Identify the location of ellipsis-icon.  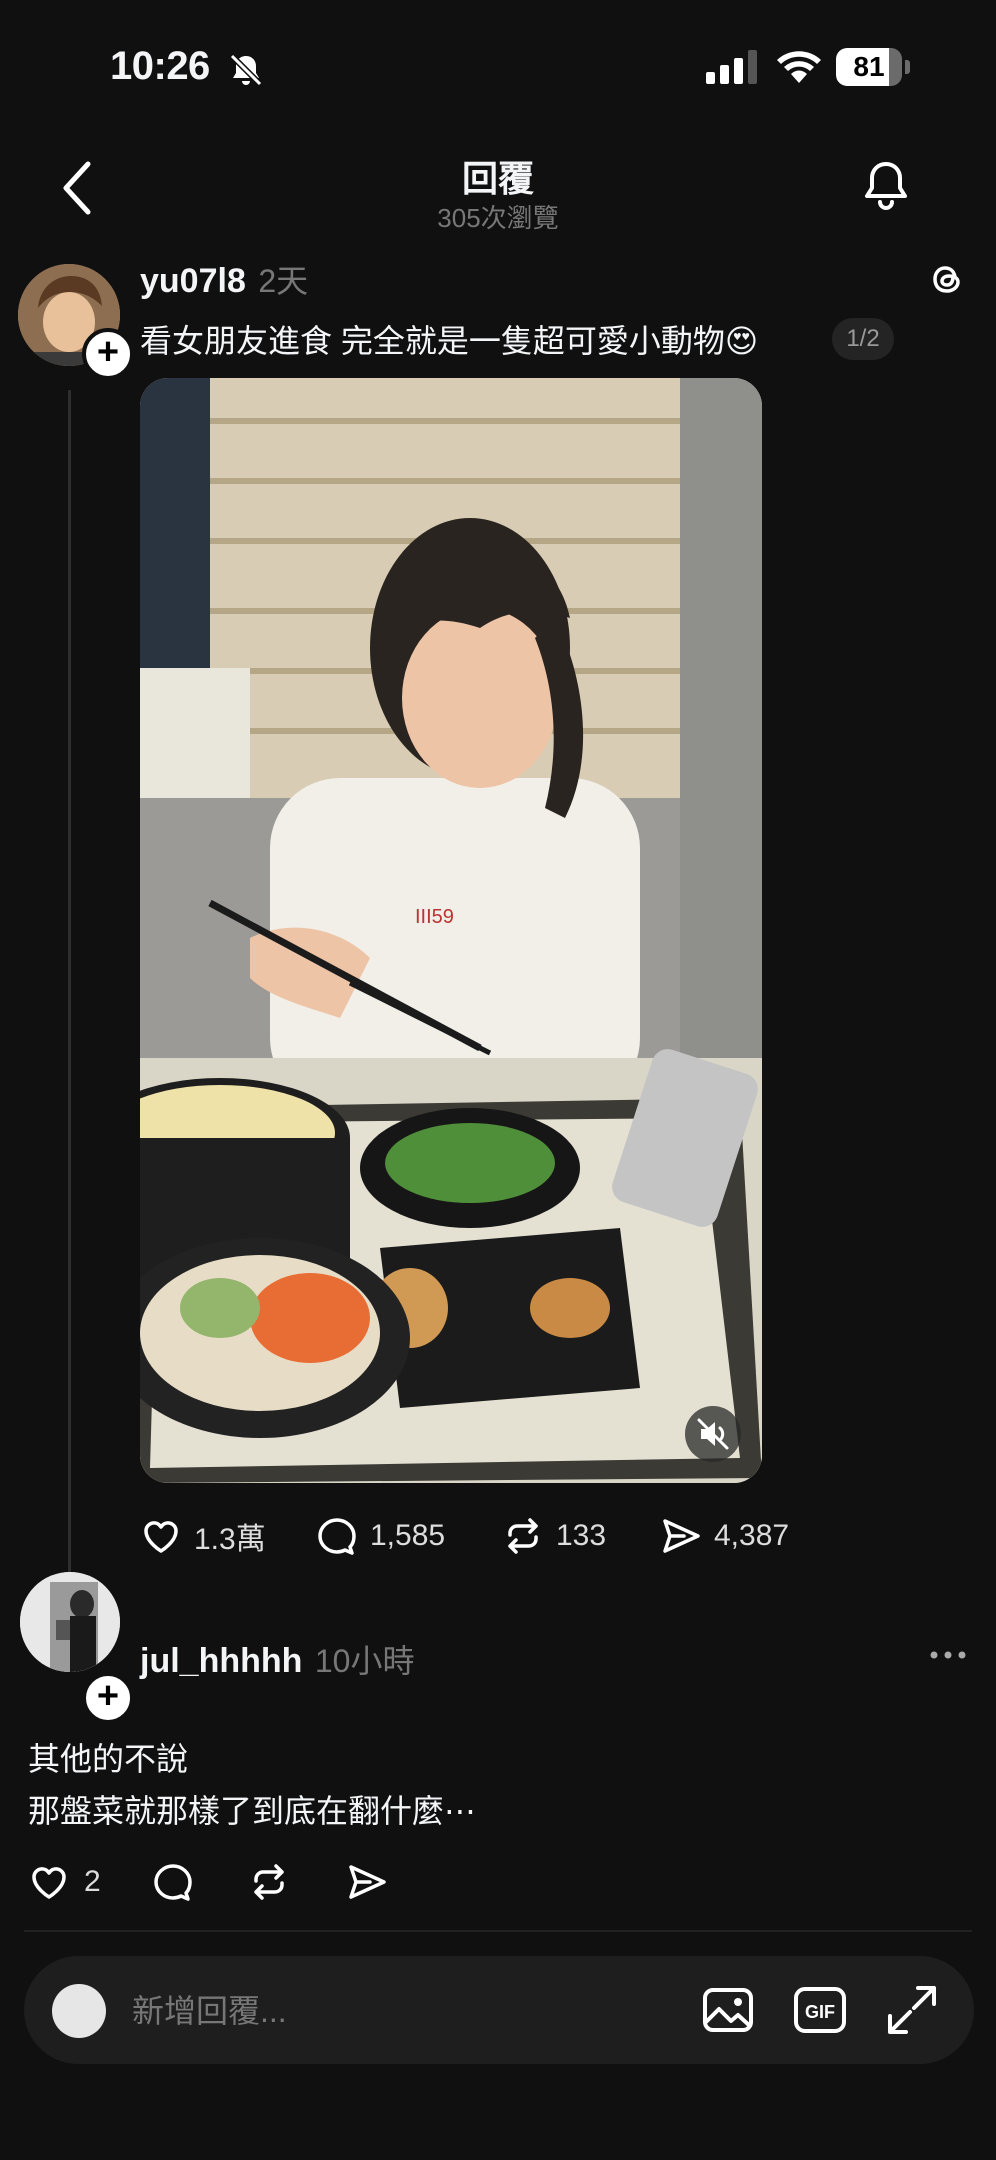
(948, 1655).